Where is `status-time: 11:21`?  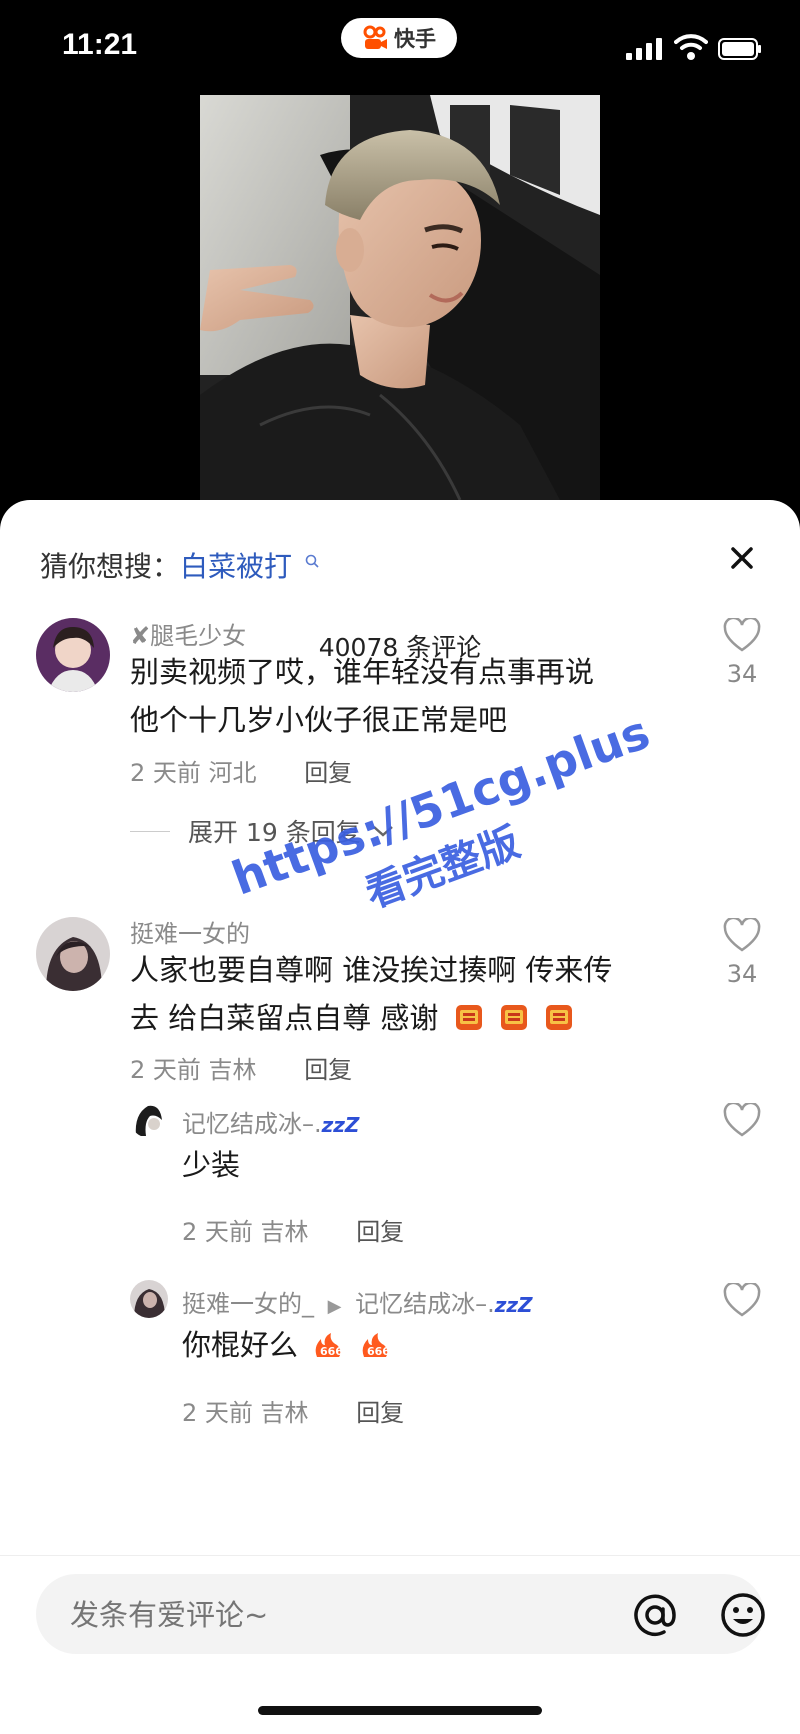 status-time: 11:21 is located at coordinates (100, 44).